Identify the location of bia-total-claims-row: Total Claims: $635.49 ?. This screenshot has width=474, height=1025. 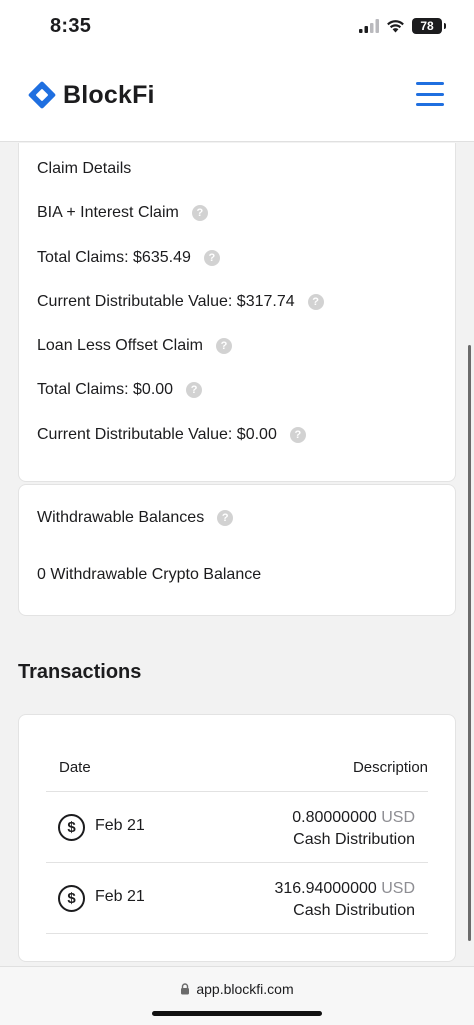
(128, 258).